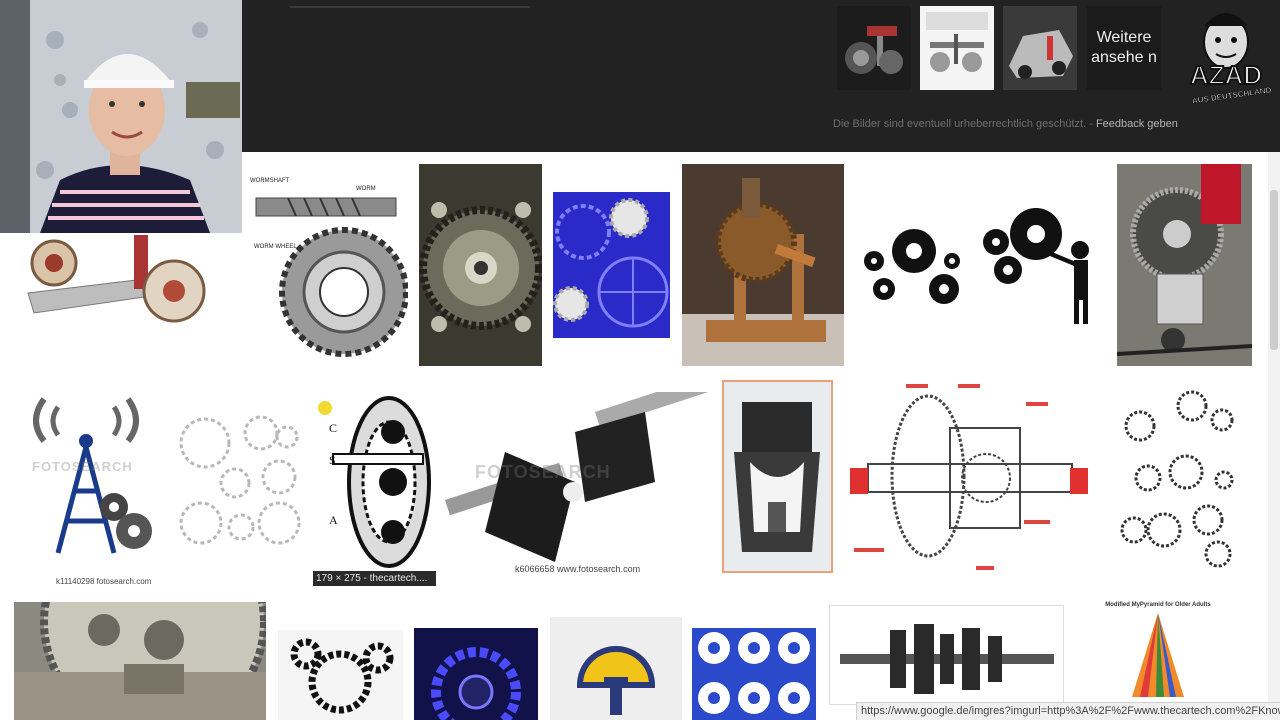  I want to click on watermark-text: FOTOSEARCH, so click(82, 466).